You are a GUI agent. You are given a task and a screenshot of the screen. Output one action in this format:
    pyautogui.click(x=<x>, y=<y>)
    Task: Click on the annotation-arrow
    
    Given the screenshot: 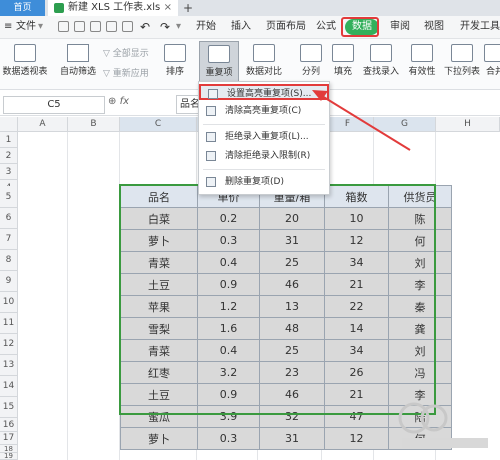 What is the action you would take?
    pyautogui.click(x=361, y=120)
    